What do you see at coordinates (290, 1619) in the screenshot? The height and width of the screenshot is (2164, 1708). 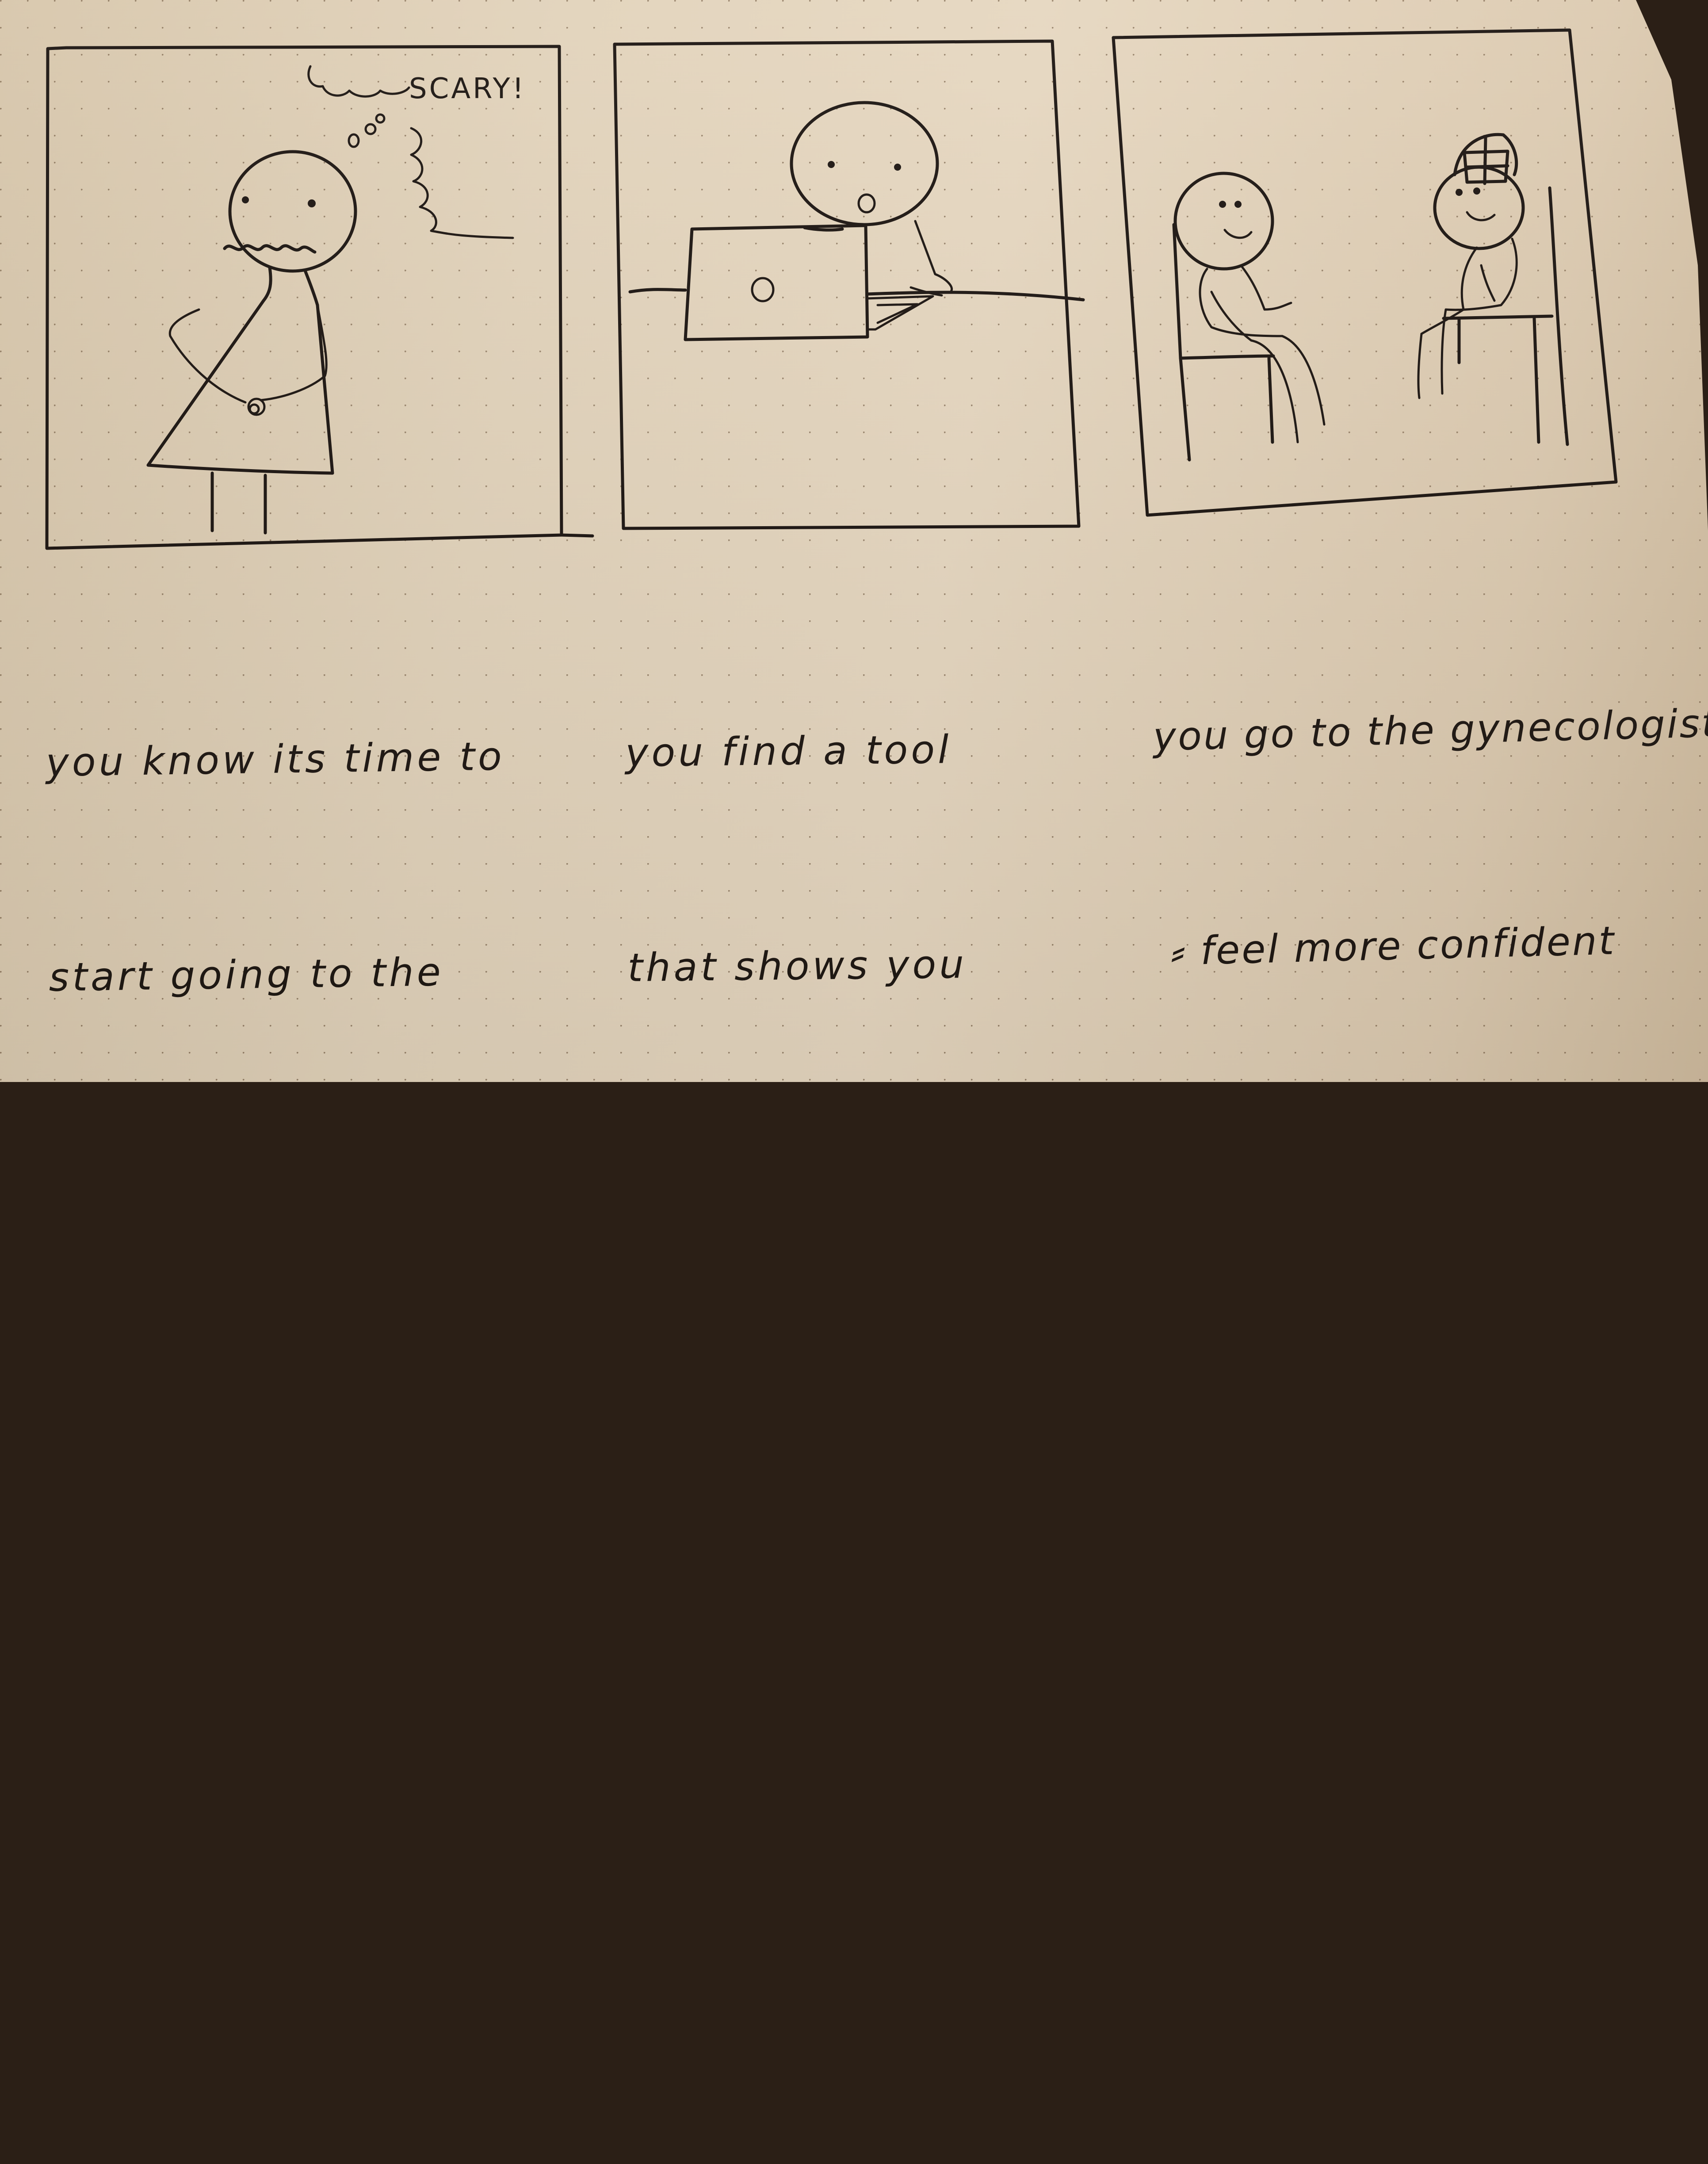 I see `caption-line: know what to expect` at bounding box center [290, 1619].